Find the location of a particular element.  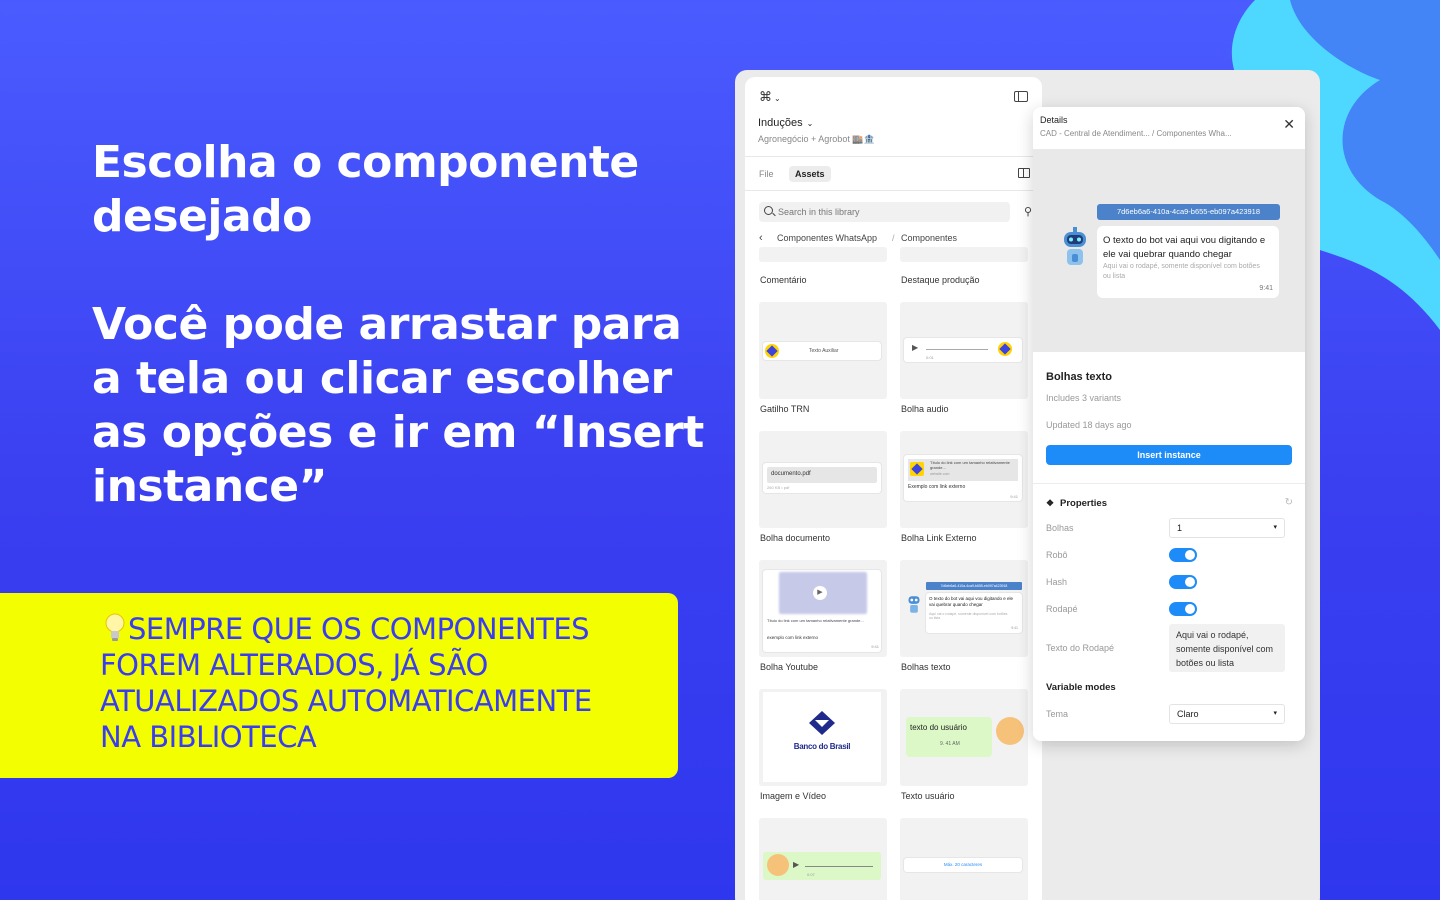

asset-label: Bolha documento is located at coordinates (795, 538).